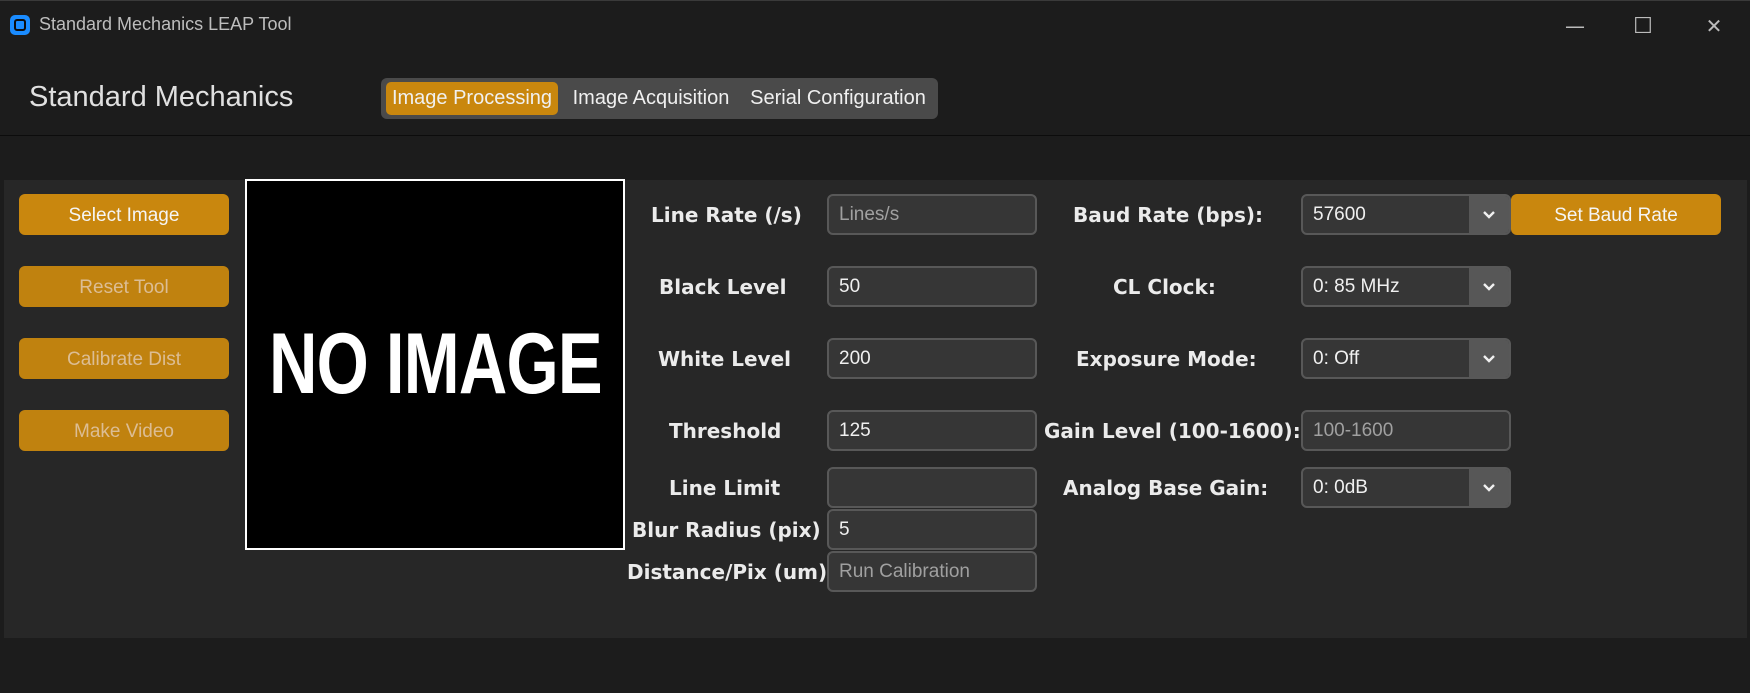 This screenshot has height=693, width=1750. What do you see at coordinates (1406, 214) in the screenshot?
I see `baud-rate-select: 57600` at bounding box center [1406, 214].